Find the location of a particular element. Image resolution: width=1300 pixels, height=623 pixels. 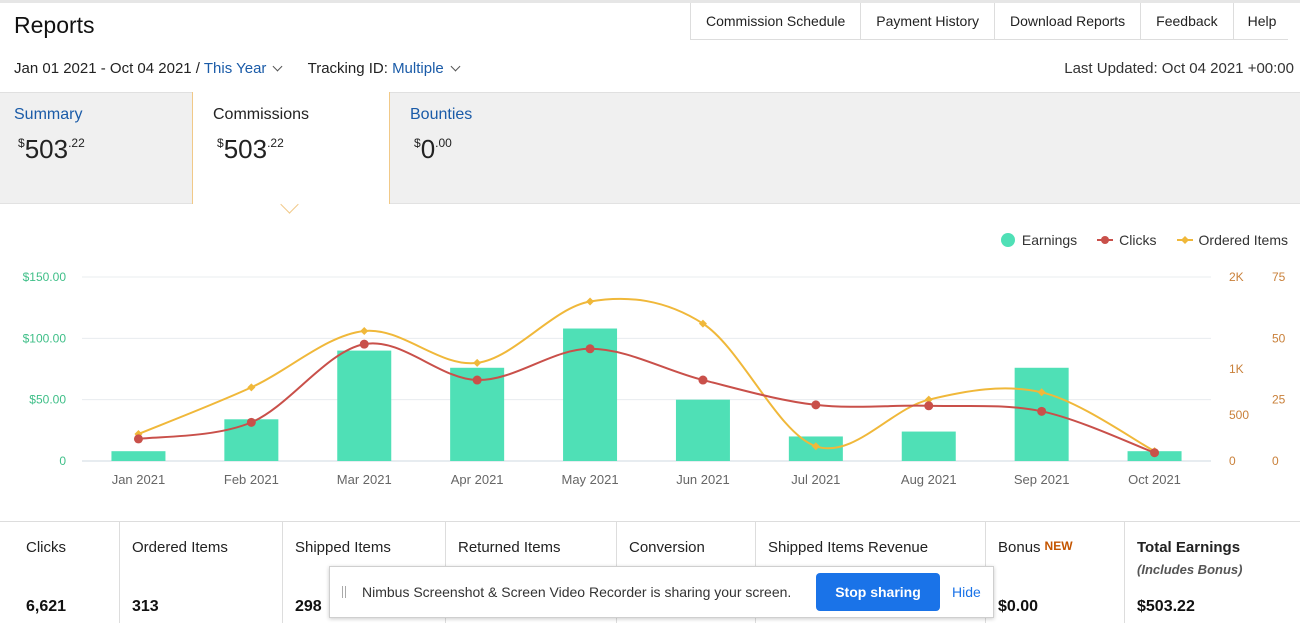

x-tick-label: May 2021 is located at coordinates (590, 479).